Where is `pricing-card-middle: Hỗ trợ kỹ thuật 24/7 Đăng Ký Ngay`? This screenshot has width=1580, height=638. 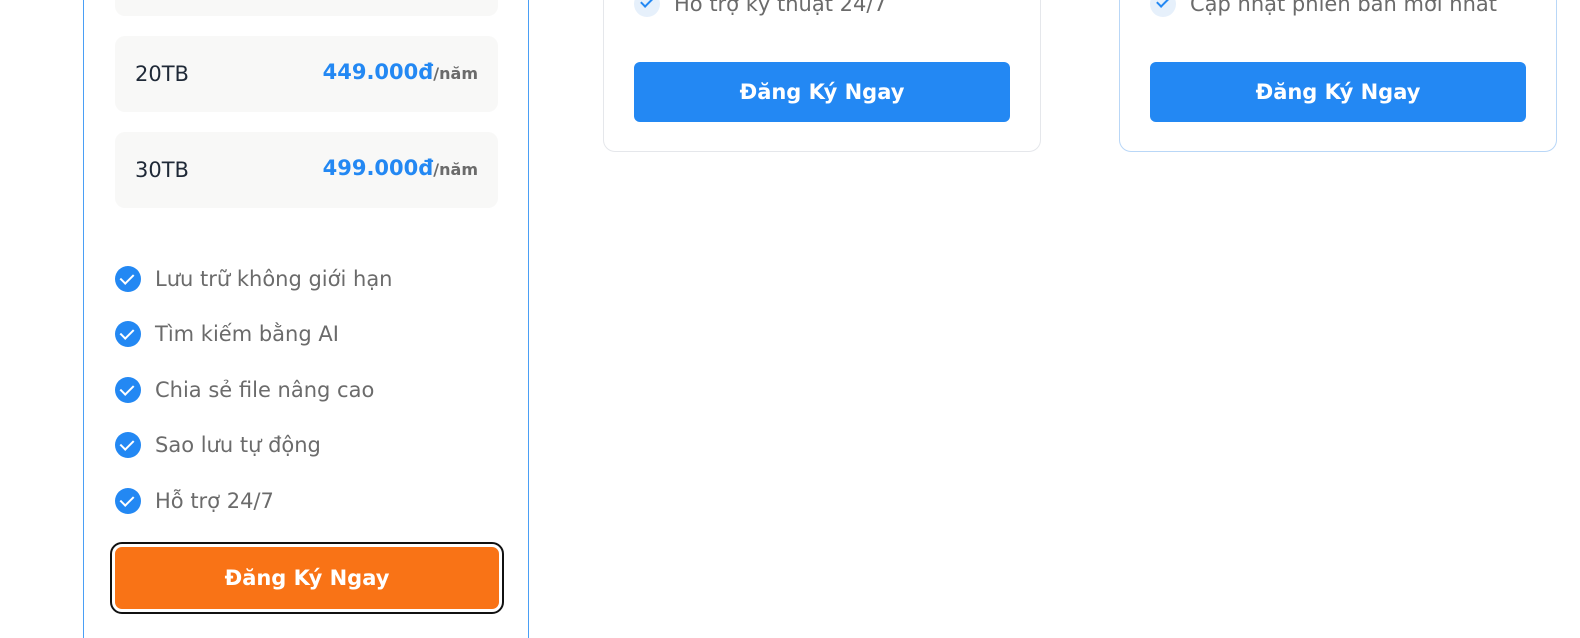
pricing-card-middle: Hỗ trợ kỹ thuật 24/7 Đăng Ký Ngay is located at coordinates (822, 76).